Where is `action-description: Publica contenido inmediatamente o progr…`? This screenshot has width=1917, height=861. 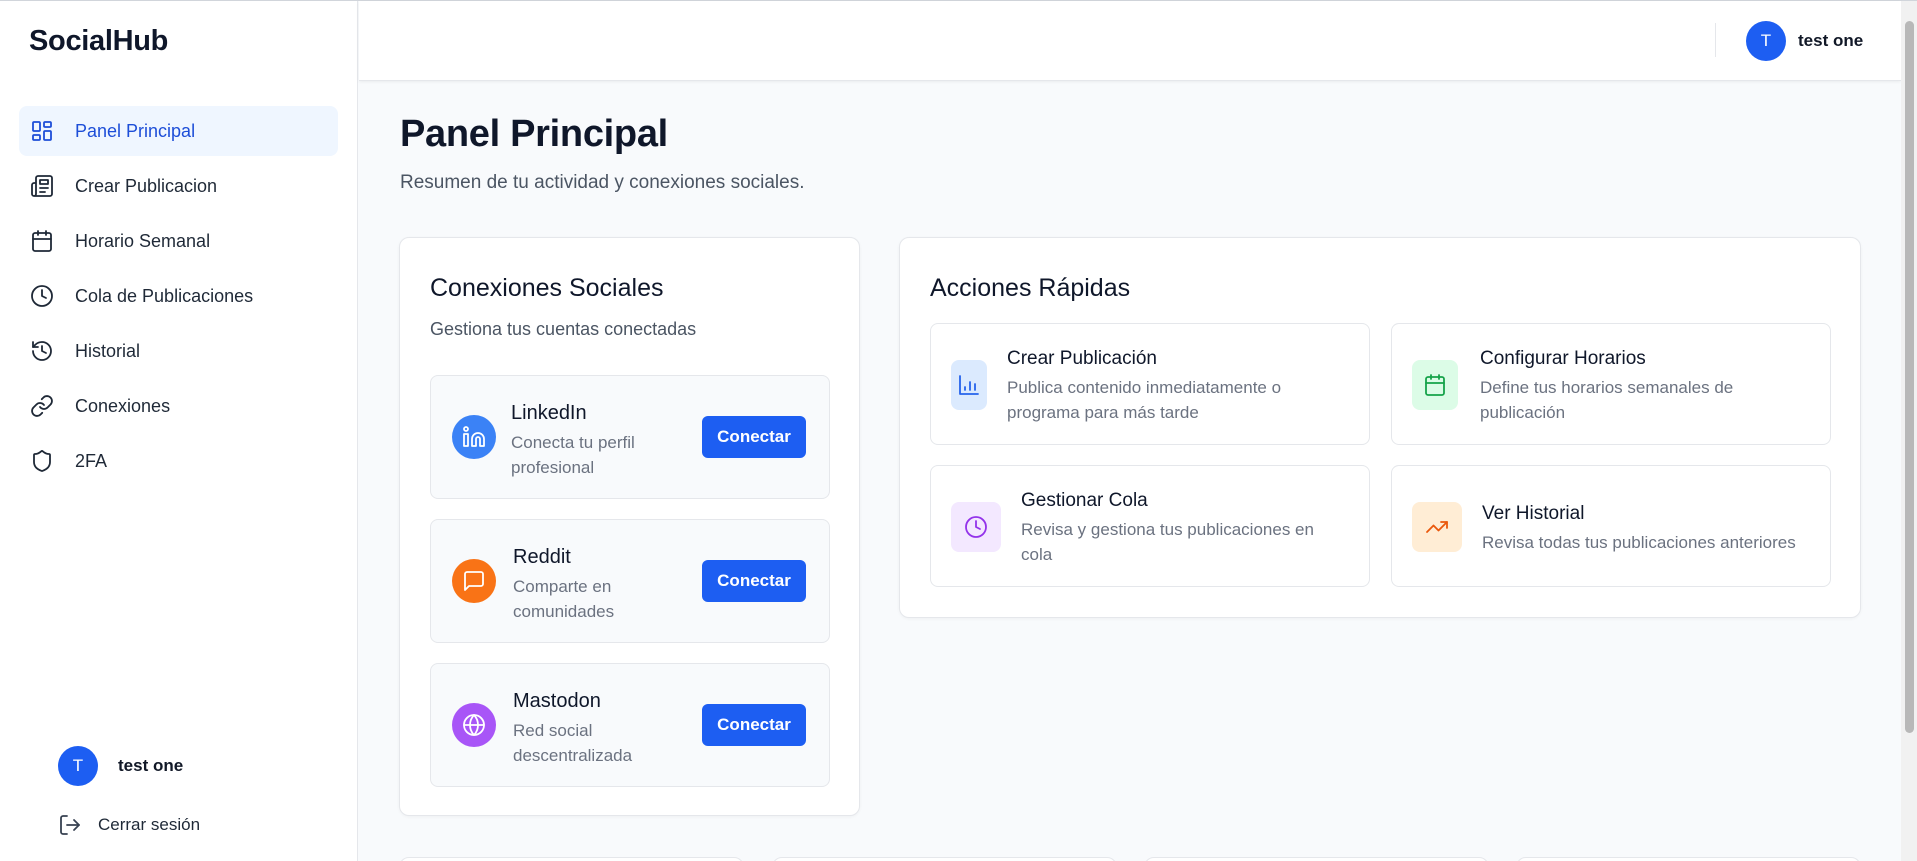
action-description: Publica contenido inmediatamente o progr… is located at coordinates (1144, 400).